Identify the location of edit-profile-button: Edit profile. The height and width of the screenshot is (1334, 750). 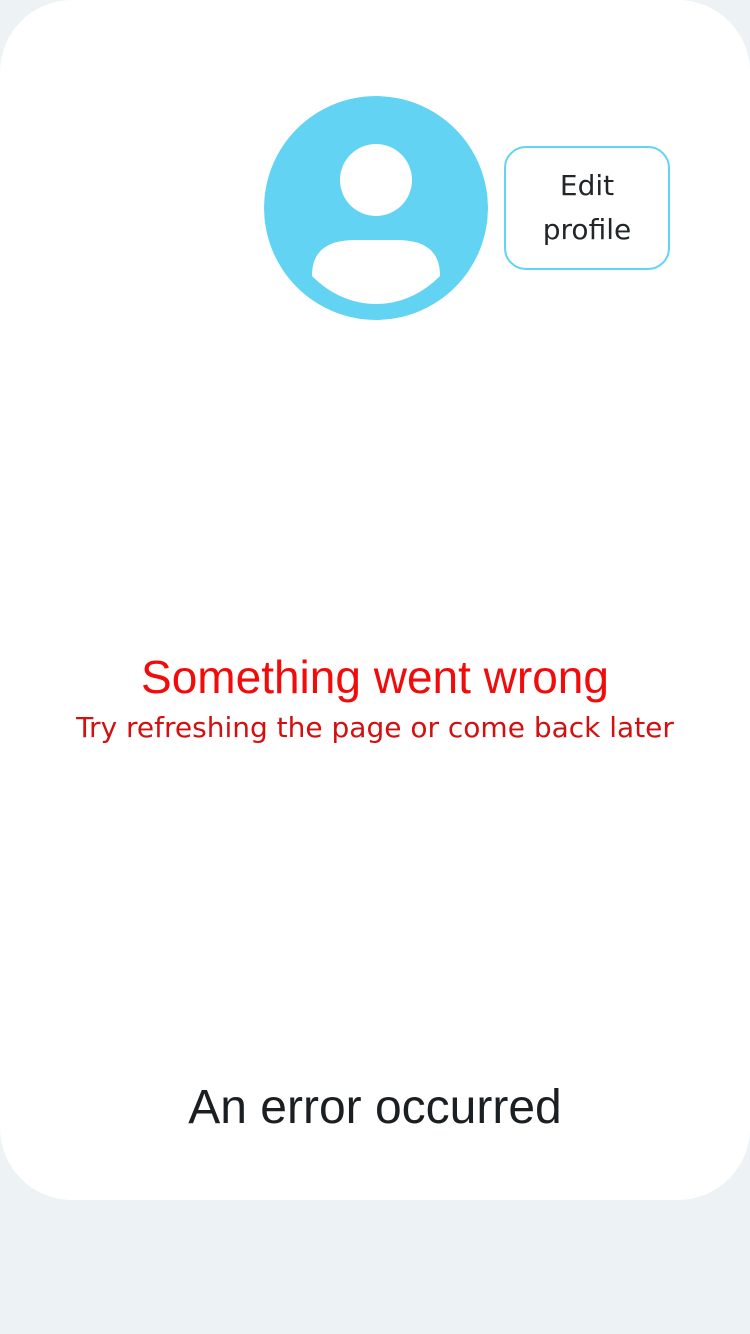
(587, 208).